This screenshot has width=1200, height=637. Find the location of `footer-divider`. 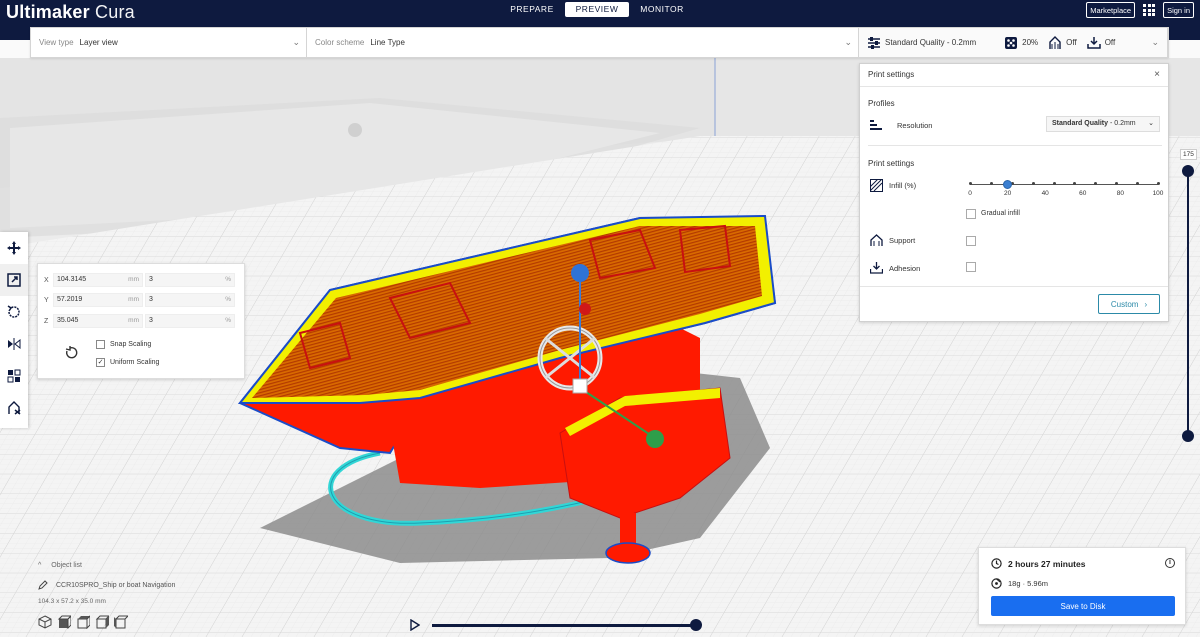

footer-divider is located at coordinates (1014, 286).